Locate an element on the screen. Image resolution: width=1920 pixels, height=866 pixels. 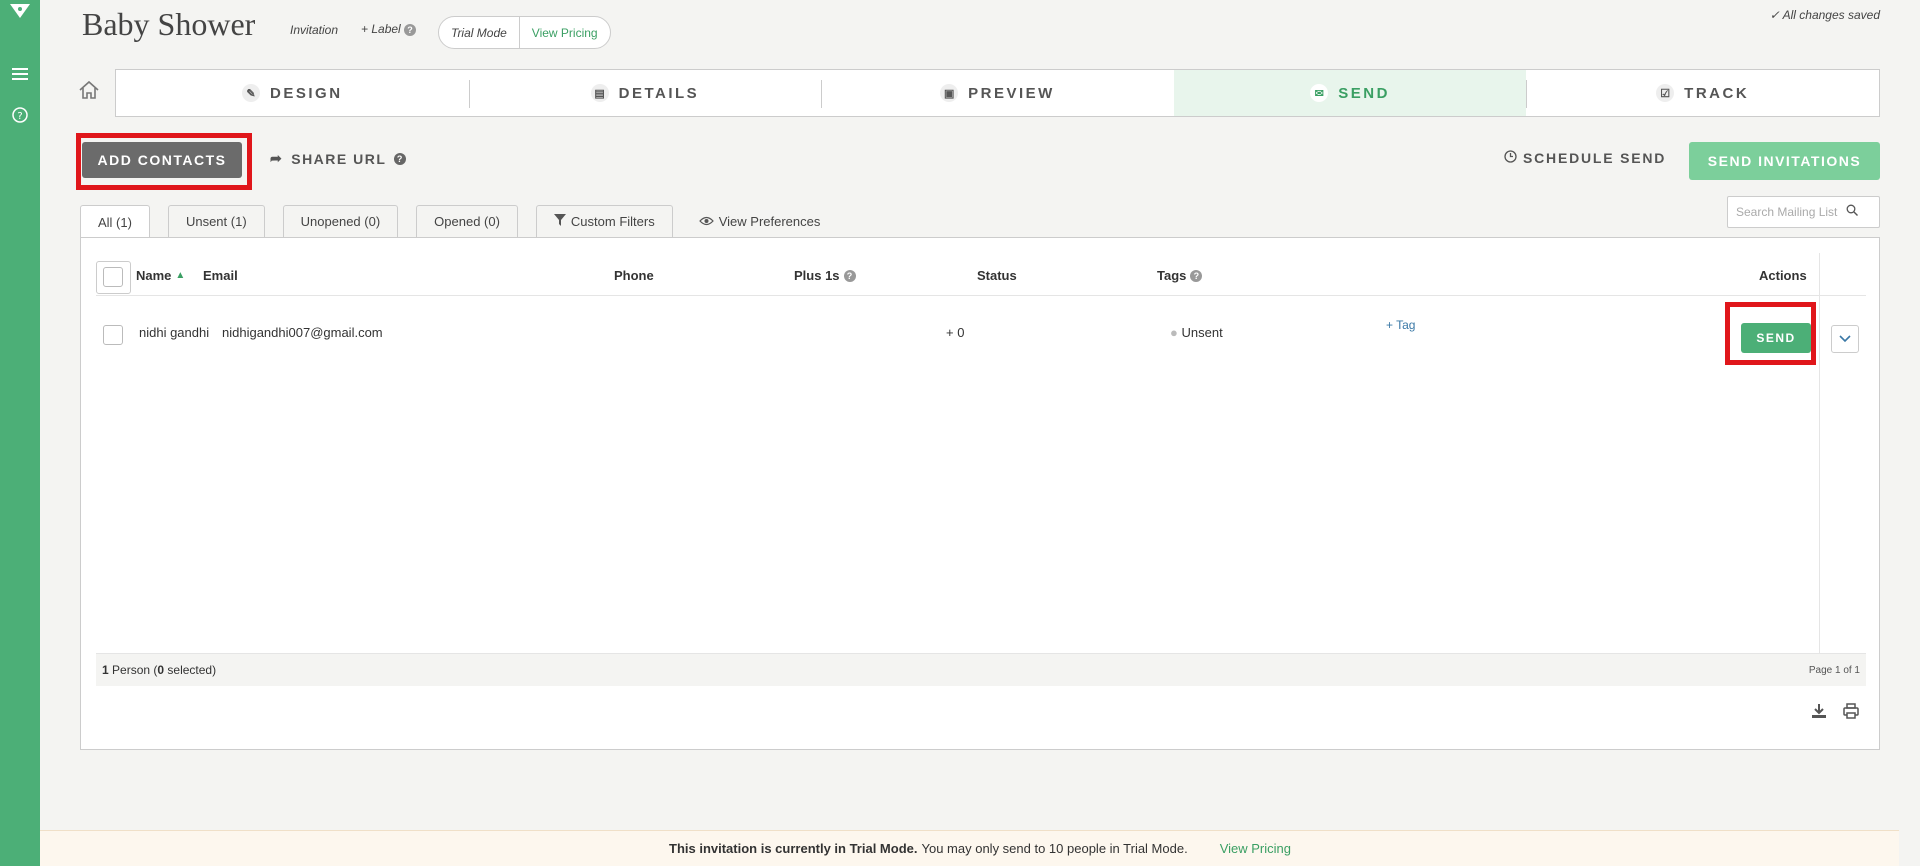
step-label: PREVIEW is located at coordinates (1011, 93).